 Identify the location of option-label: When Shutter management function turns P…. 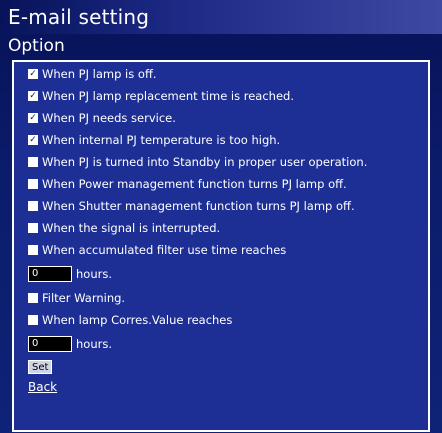
(198, 206).